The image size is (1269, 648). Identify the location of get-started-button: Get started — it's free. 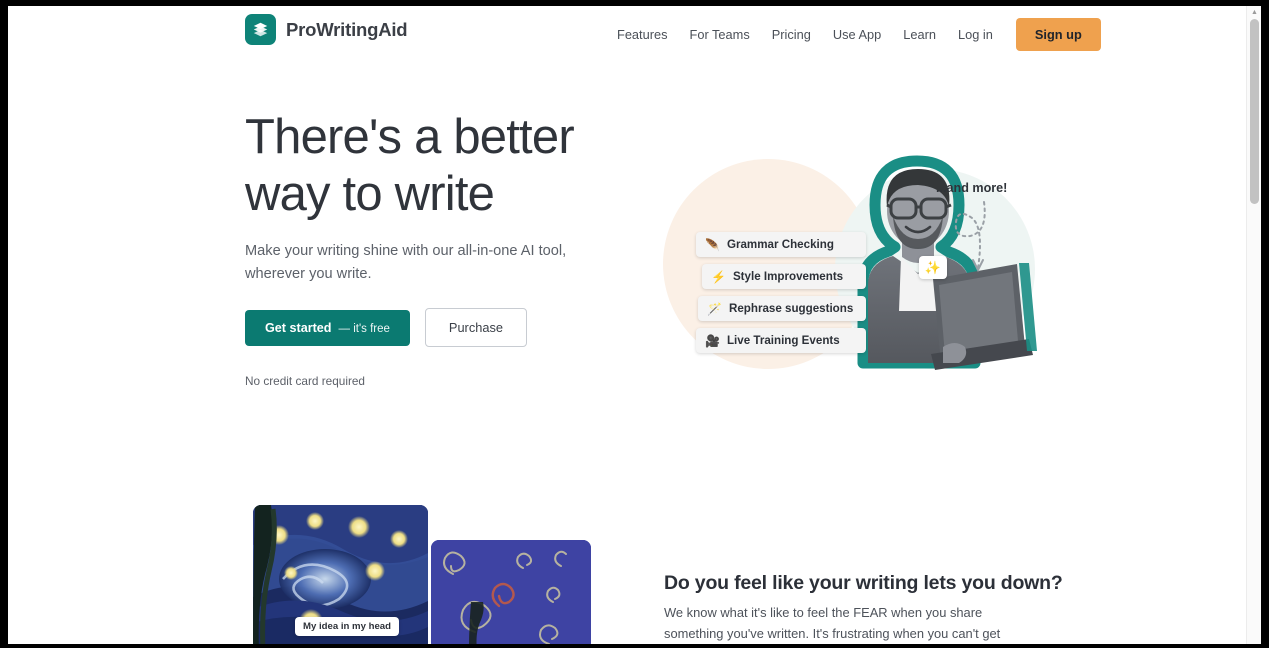
(327, 327).